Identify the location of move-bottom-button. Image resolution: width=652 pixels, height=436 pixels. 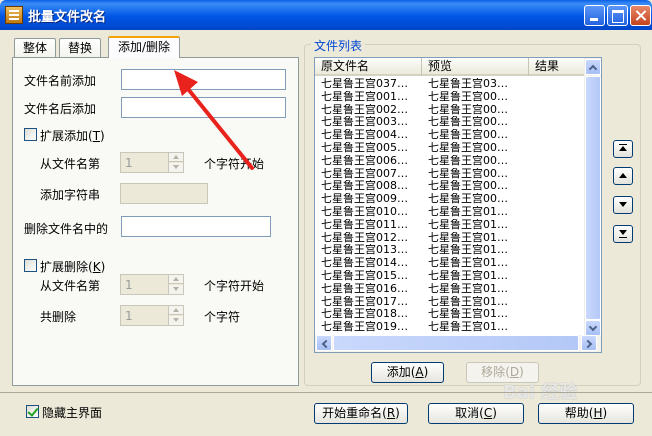
(623, 234).